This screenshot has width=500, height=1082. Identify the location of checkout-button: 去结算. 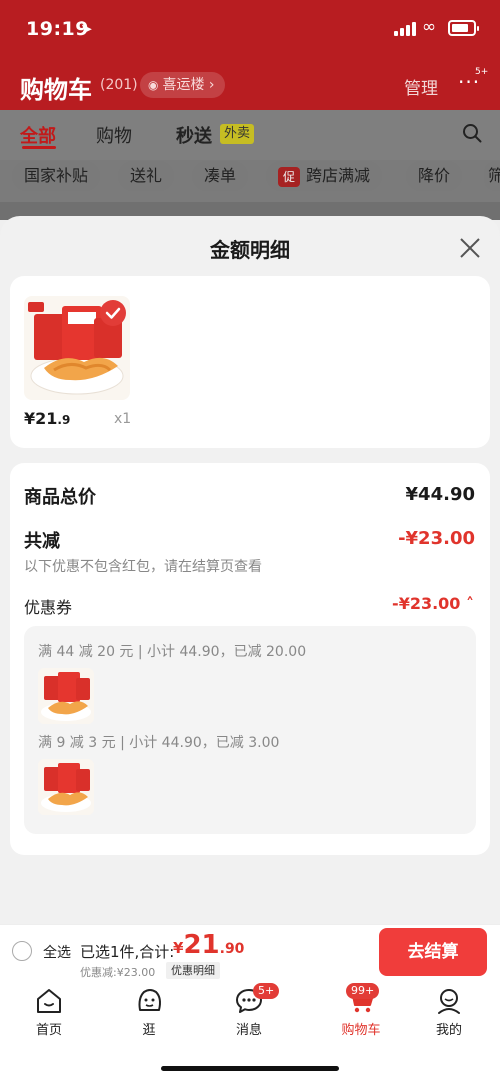
(433, 952).